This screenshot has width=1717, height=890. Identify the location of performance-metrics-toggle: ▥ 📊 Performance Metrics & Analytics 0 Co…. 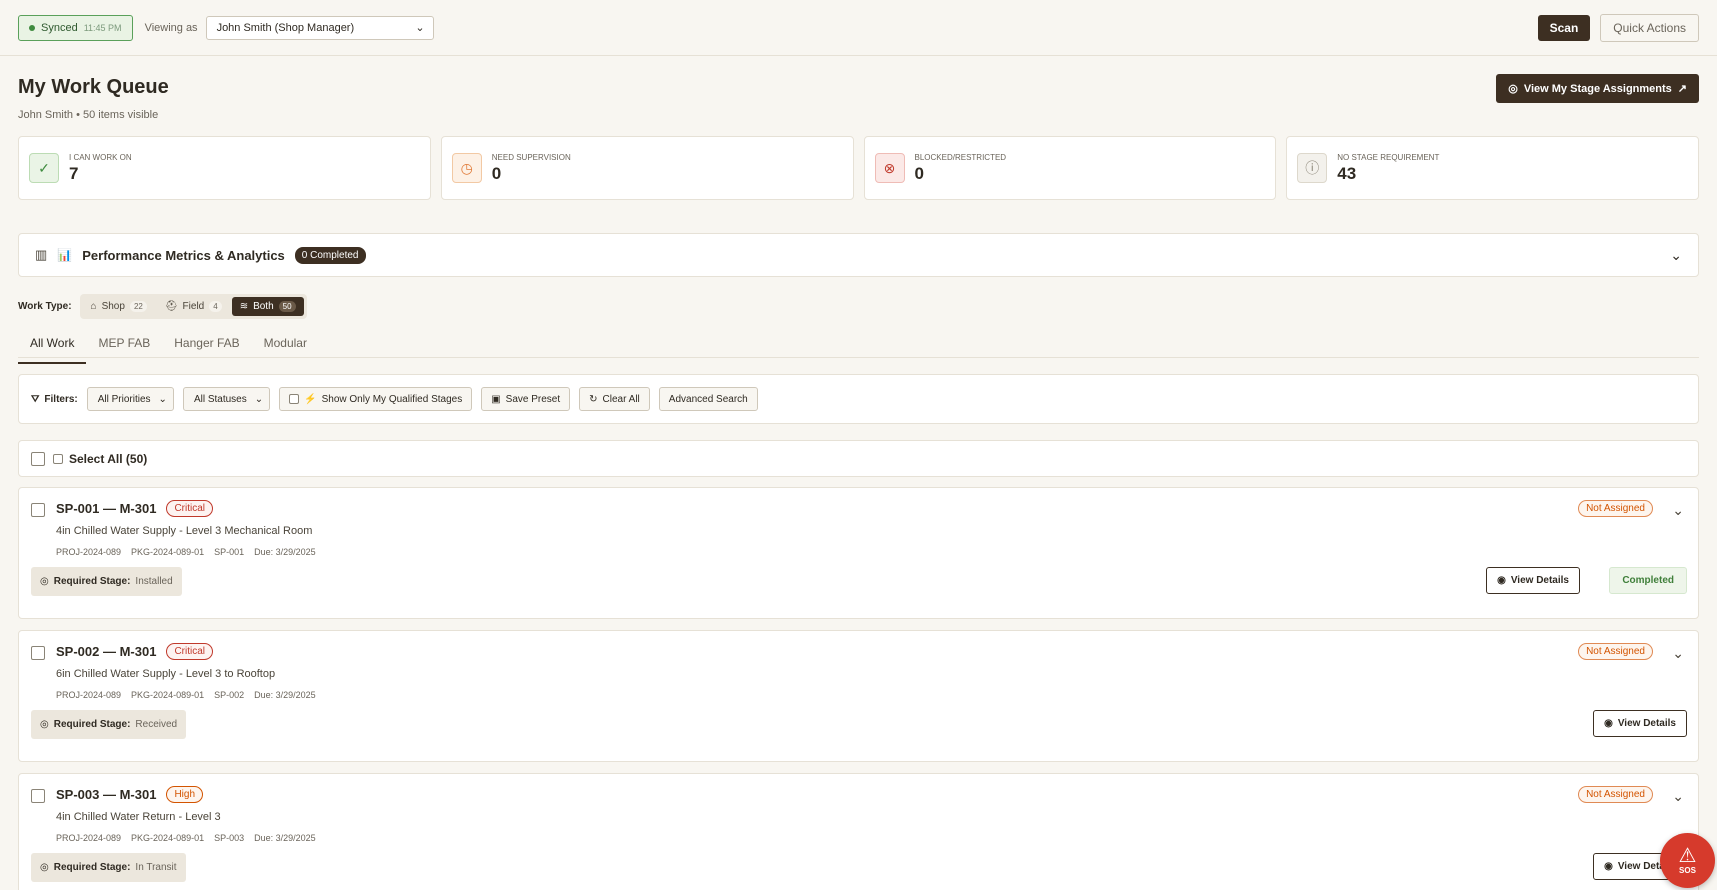
(858, 255).